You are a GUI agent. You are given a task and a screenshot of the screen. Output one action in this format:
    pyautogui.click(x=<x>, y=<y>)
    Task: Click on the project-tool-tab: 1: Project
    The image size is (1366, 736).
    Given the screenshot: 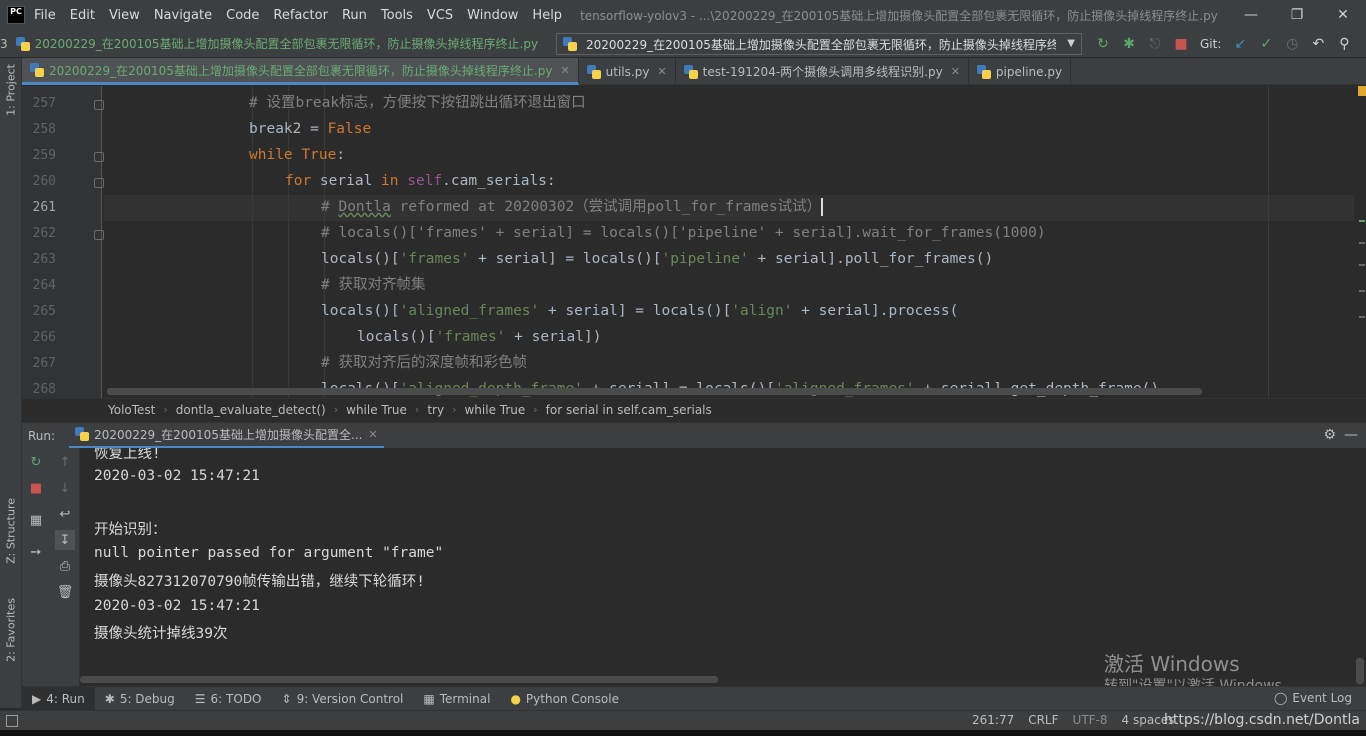 What is the action you would take?
    pyautogui.click(x=11, y=90)
    